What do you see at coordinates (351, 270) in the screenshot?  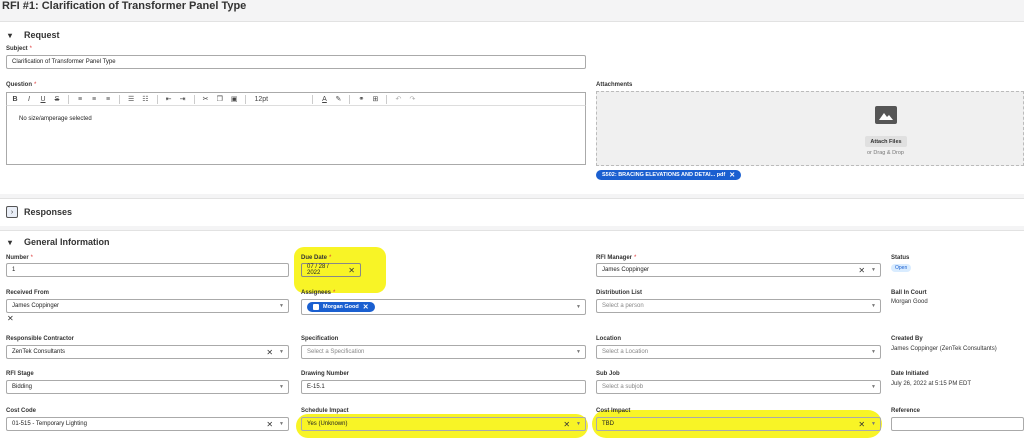 I see `clear-date-icon: ✕` at bounding box center [351, 270].